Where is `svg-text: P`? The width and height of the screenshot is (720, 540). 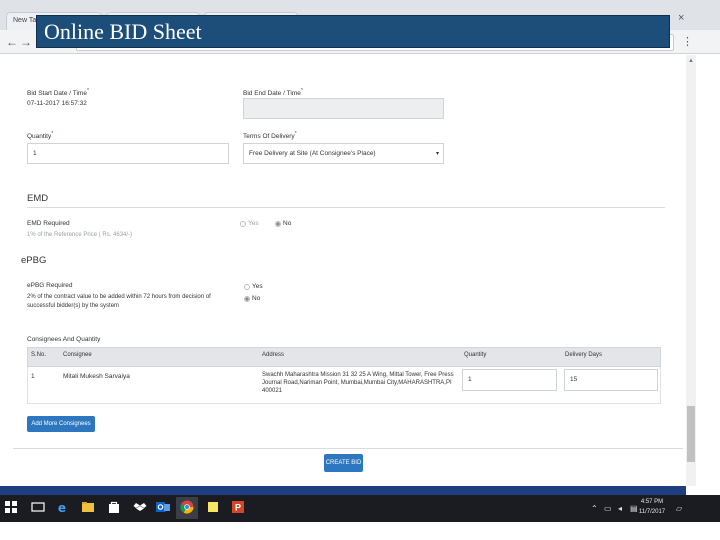
svg-text: P is located at coordinates (238, 508).